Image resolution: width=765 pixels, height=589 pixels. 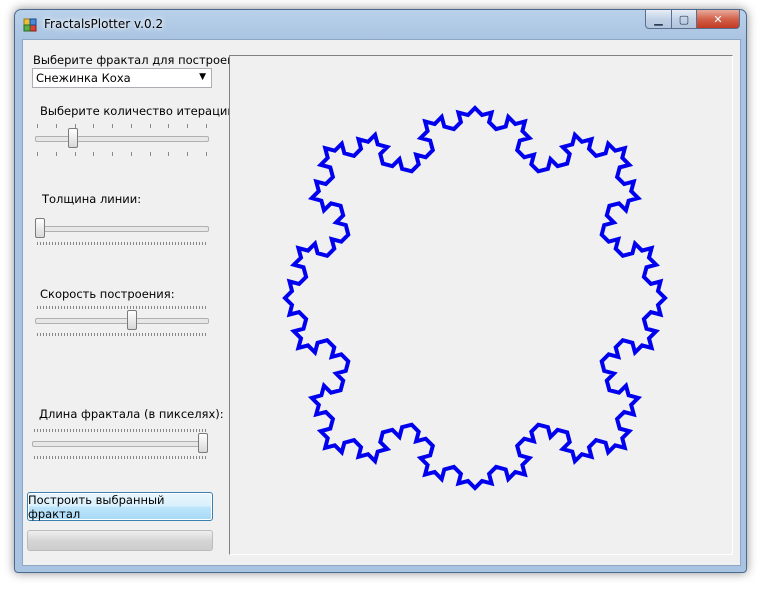 What do you see at coordinates (122, 243) in the screenshot?
I see `line-width-ticks` at bounding box center [122, 243].